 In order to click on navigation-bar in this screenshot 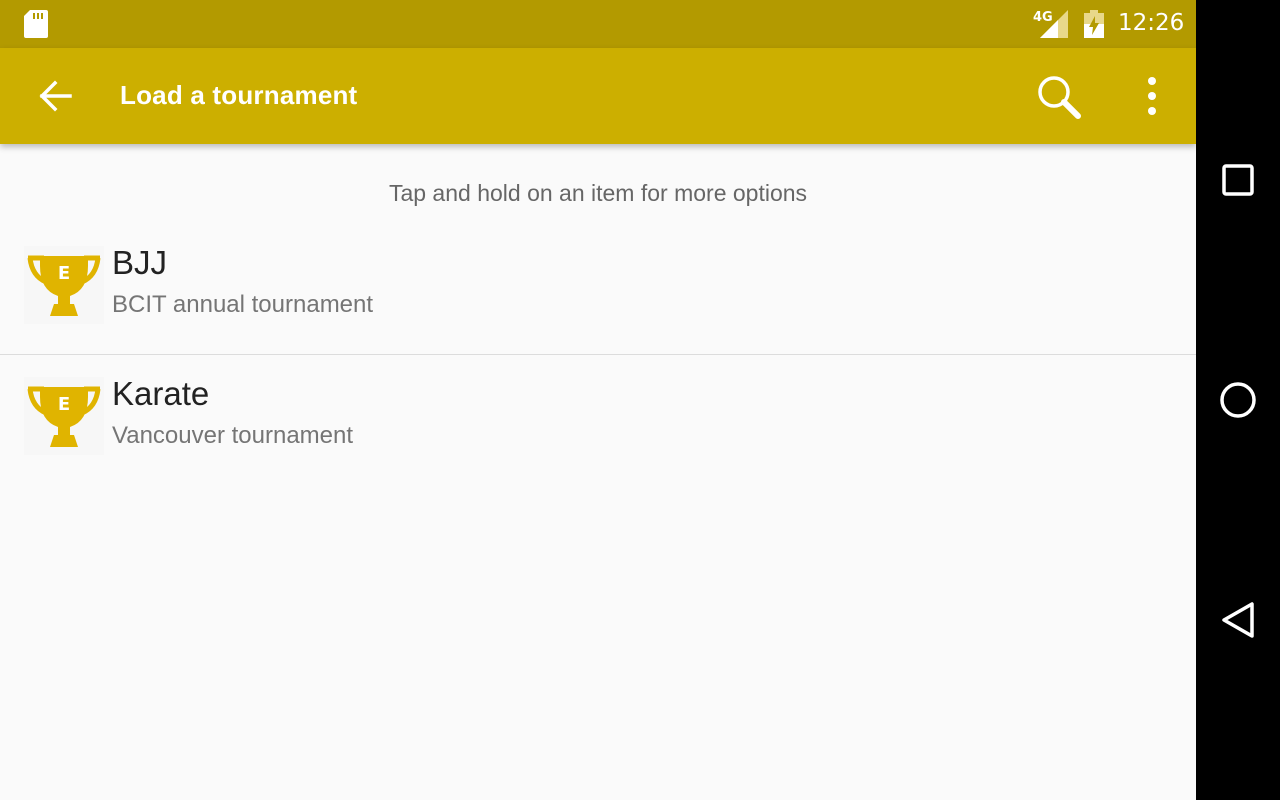, I will do `click(1238, 400)`.